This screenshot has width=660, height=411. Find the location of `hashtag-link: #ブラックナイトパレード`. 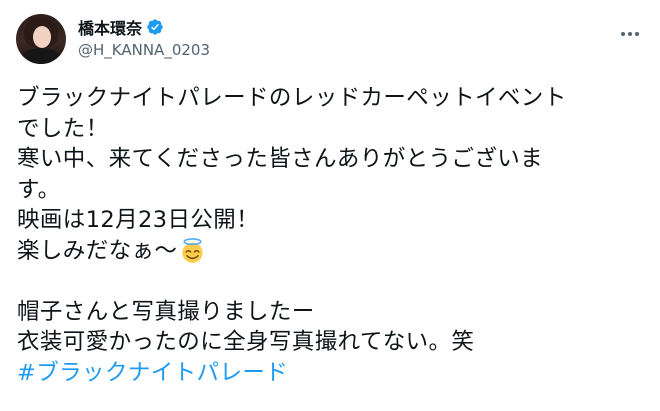

hashtag-link: #ブラックナイトパレード is located at coordinates (152, 373).